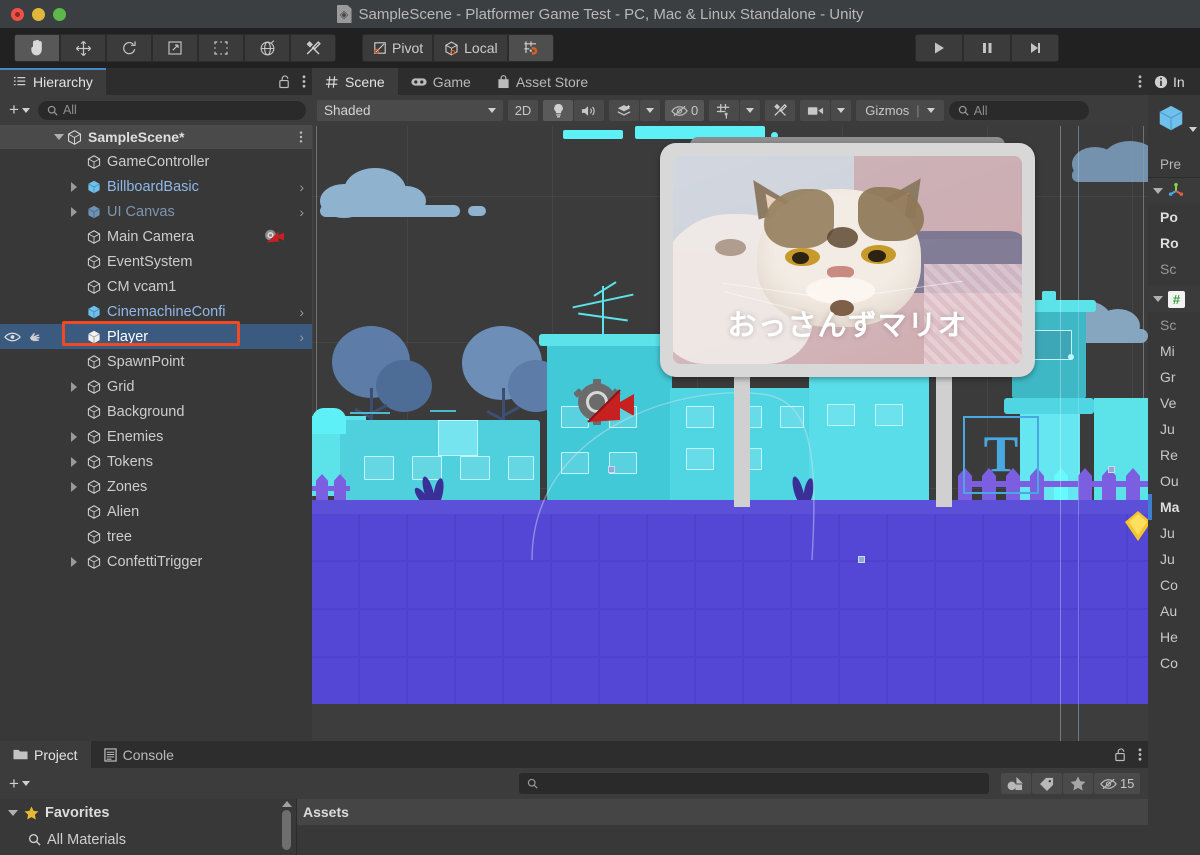 Image resolution: width=1200 pixels, height=855 pixels. What do you see at coordinates (19, 110) in the screenshot?
I see `hierarchy-add-button: +` at bounding box center [19, 110].